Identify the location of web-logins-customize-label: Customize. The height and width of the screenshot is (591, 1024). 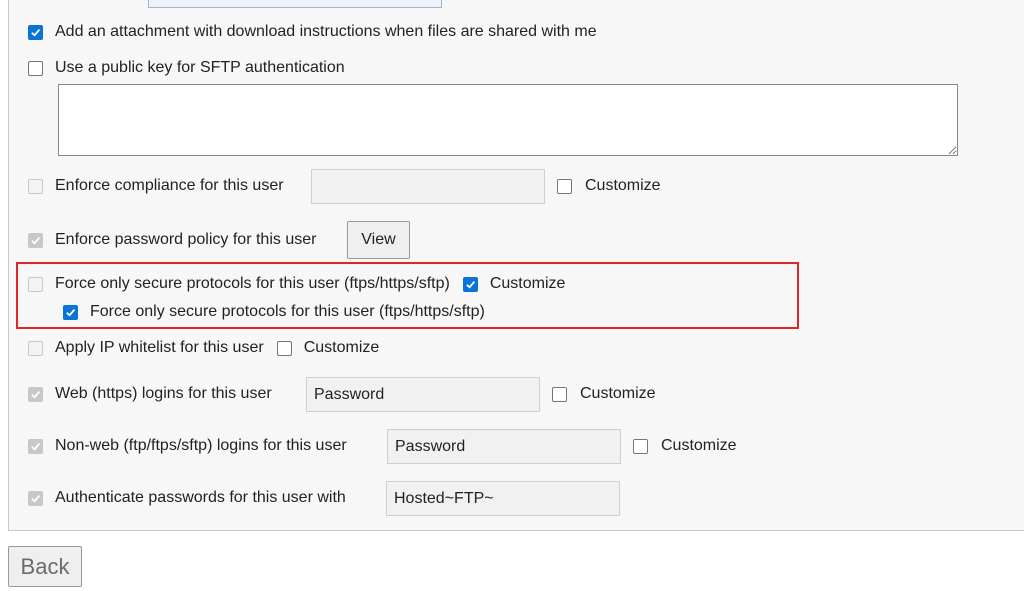
(618, 393).